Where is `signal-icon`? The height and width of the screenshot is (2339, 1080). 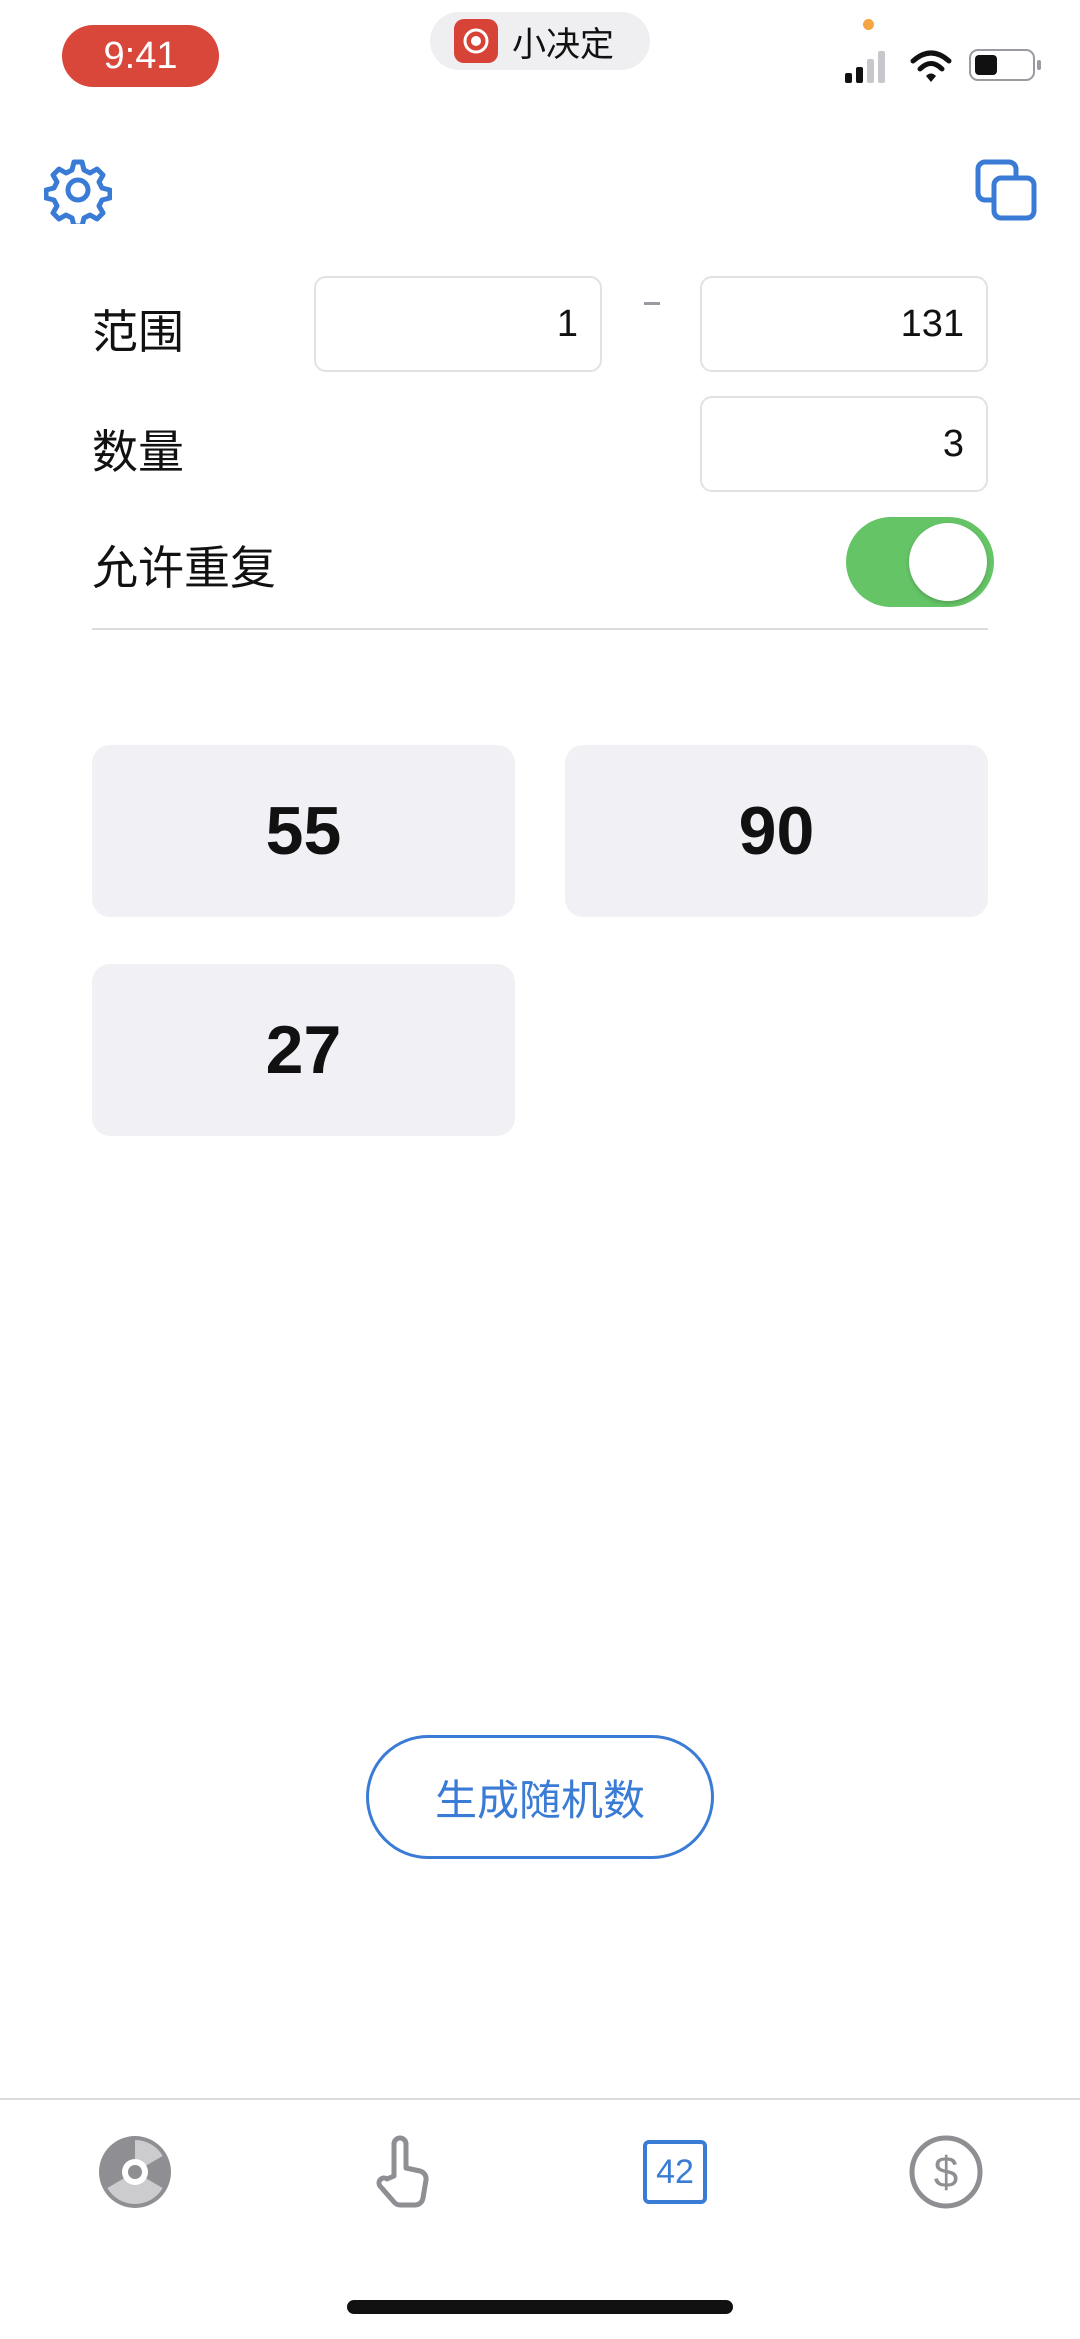 signal-icon is located at coordinates (865, 67).